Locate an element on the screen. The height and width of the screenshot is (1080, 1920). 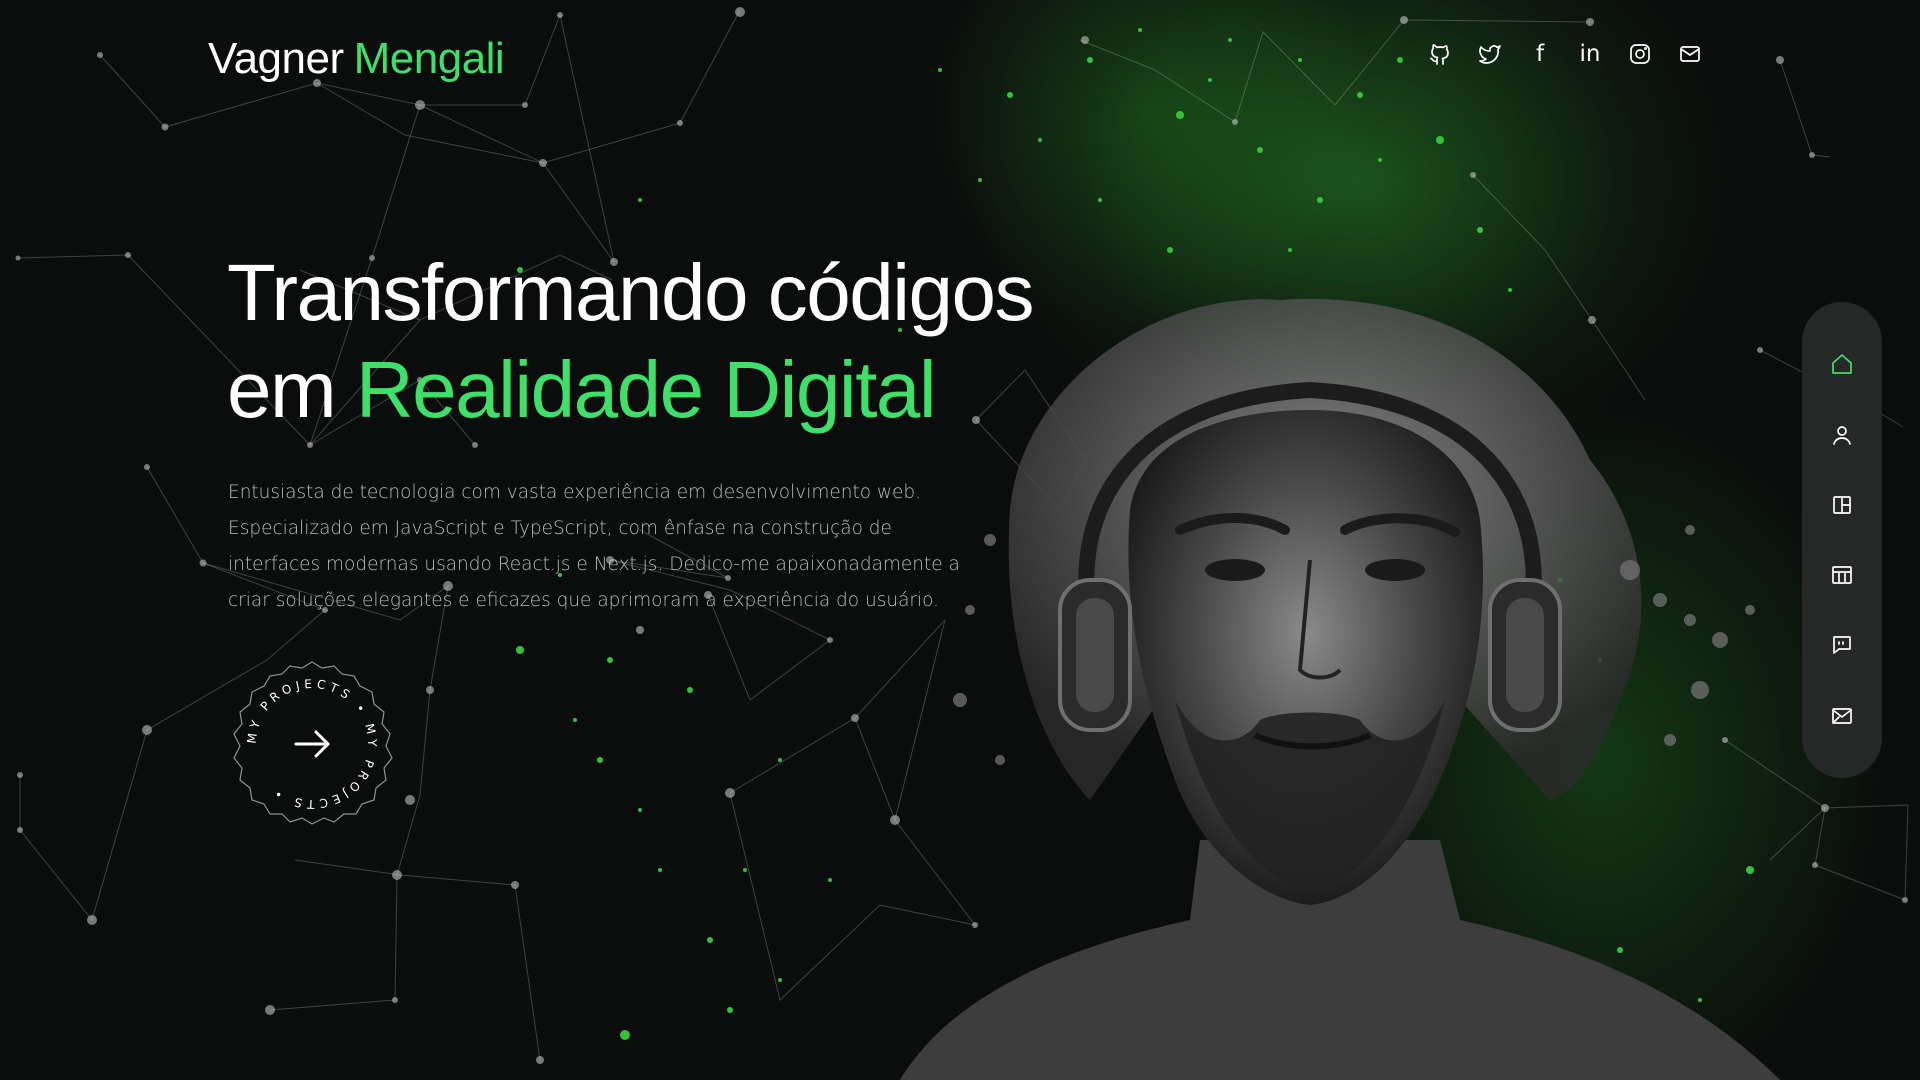
mail-link is located at coordinates (1690, 54).